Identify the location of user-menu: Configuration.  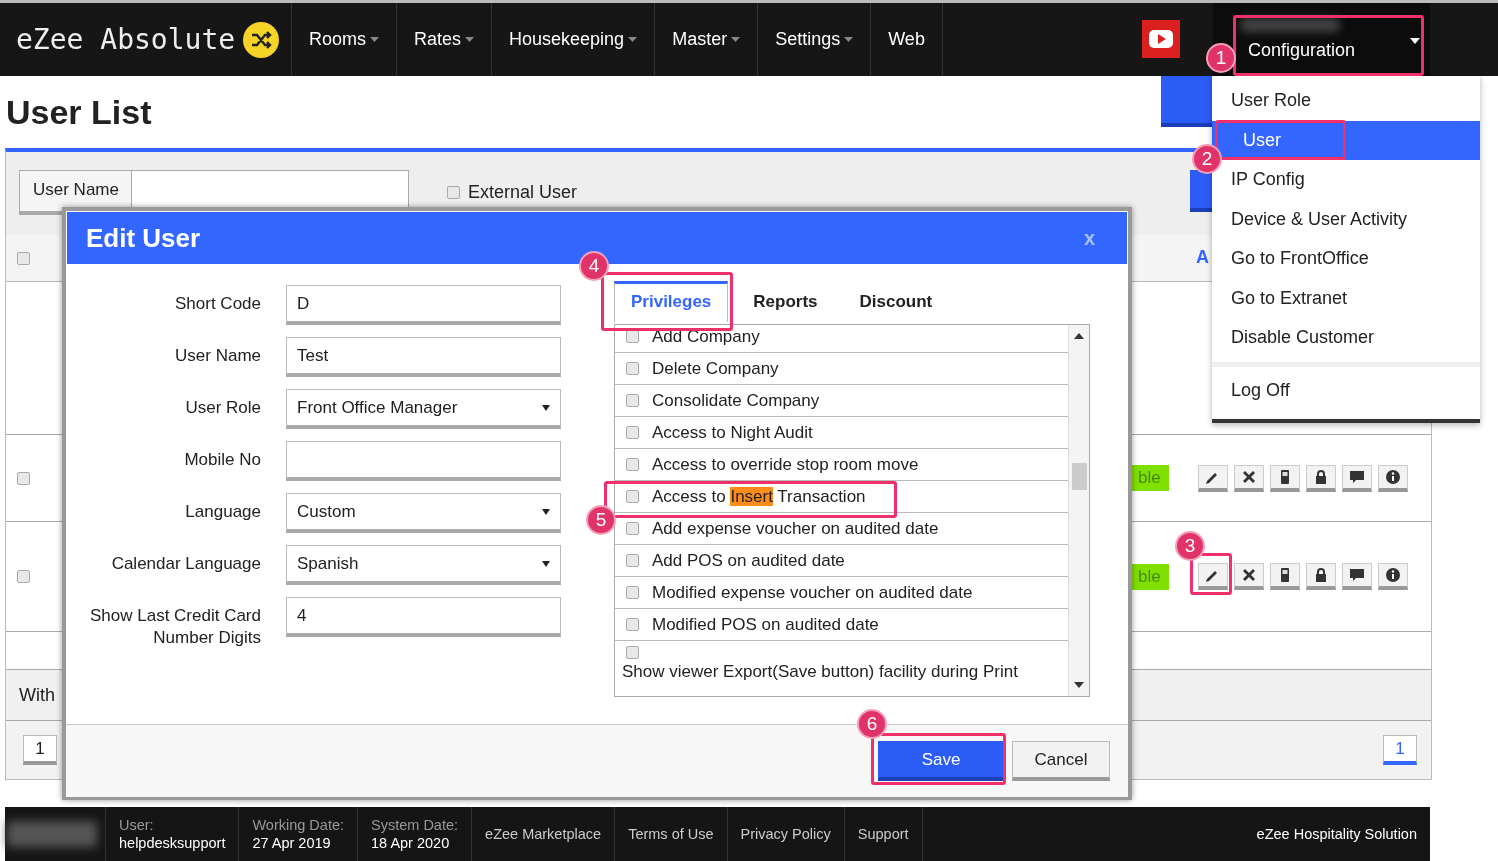
(1302, 50).